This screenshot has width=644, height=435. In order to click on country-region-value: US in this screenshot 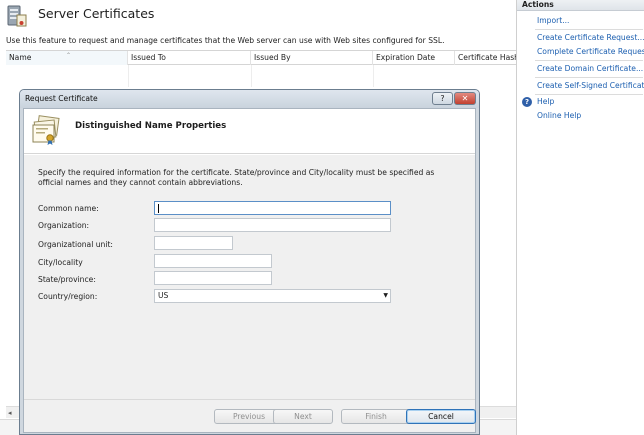, I will do `click(163, 295)`.